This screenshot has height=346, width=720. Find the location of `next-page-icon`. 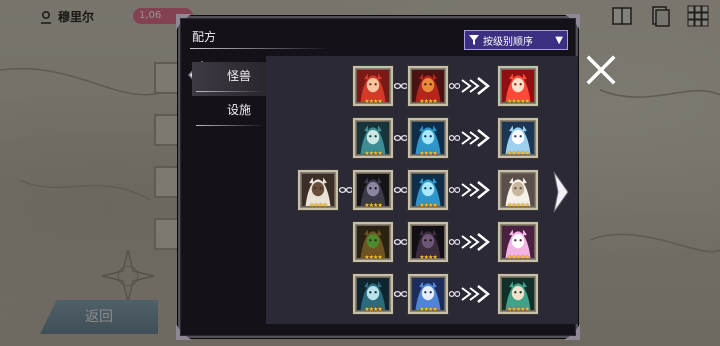

next-page-icon is located at coordinates (561, 192).